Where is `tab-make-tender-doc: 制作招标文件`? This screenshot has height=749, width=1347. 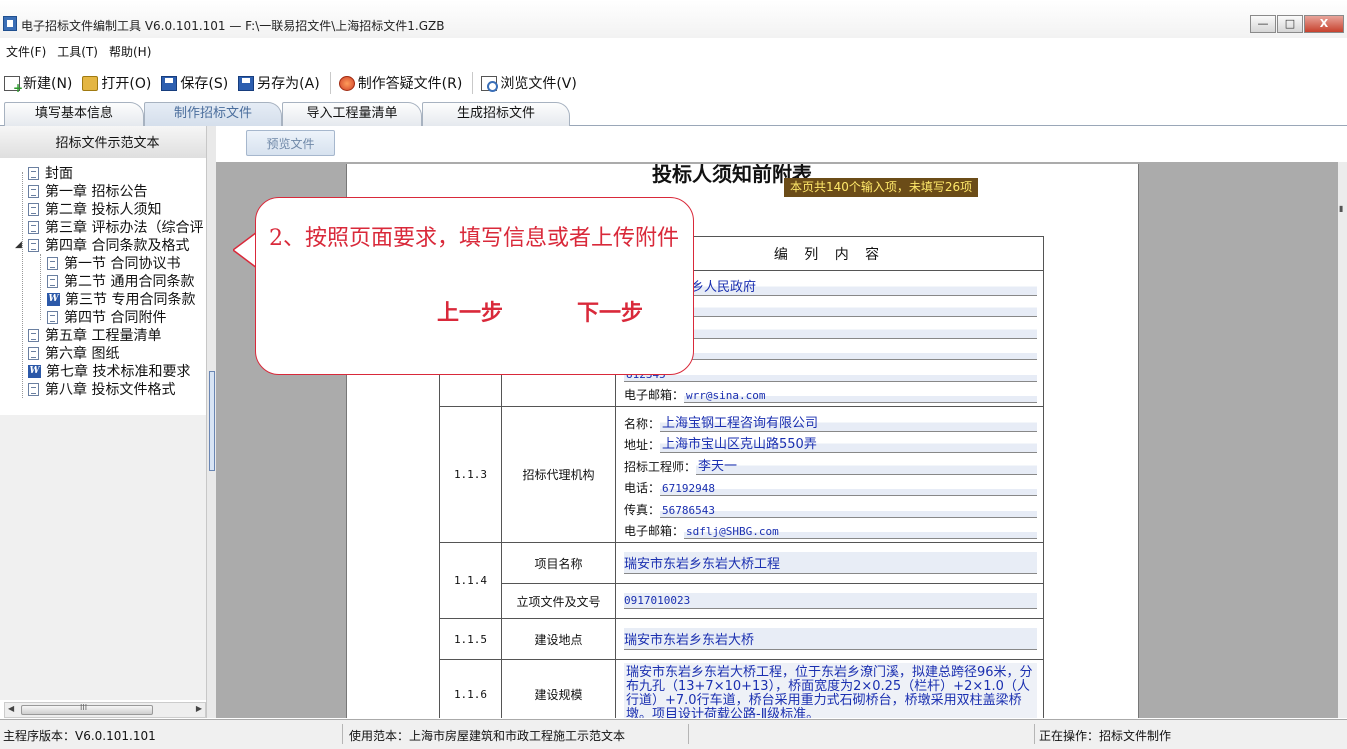
tab-make-tender-doc: 制作招标文件 is located at coordinates (213, 114).